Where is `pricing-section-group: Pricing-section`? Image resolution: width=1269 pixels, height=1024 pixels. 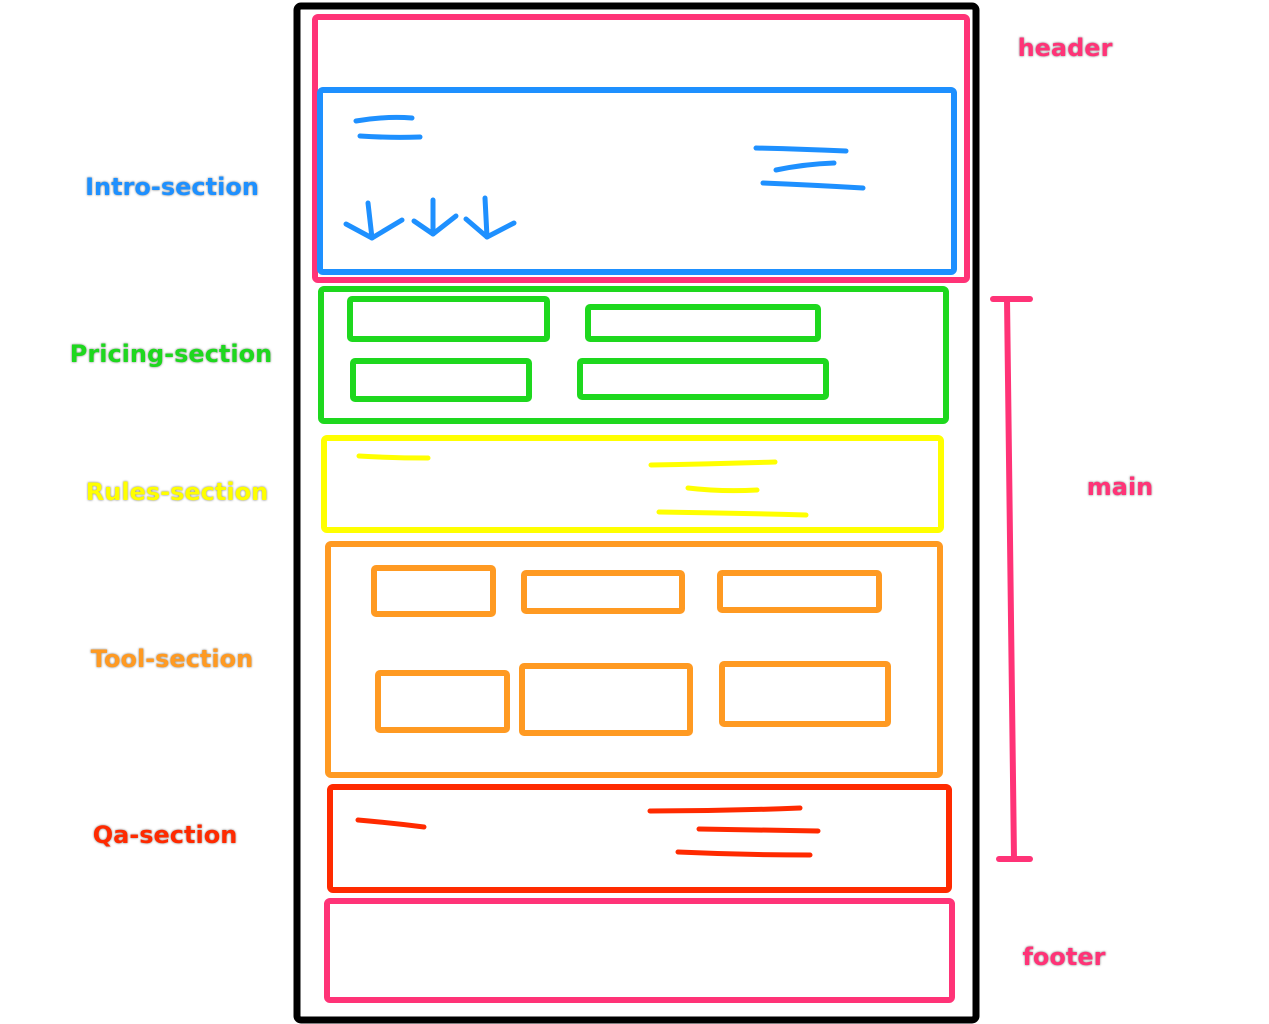
pricing-section-group: Pricing-section is located at coordinates (509, 355).